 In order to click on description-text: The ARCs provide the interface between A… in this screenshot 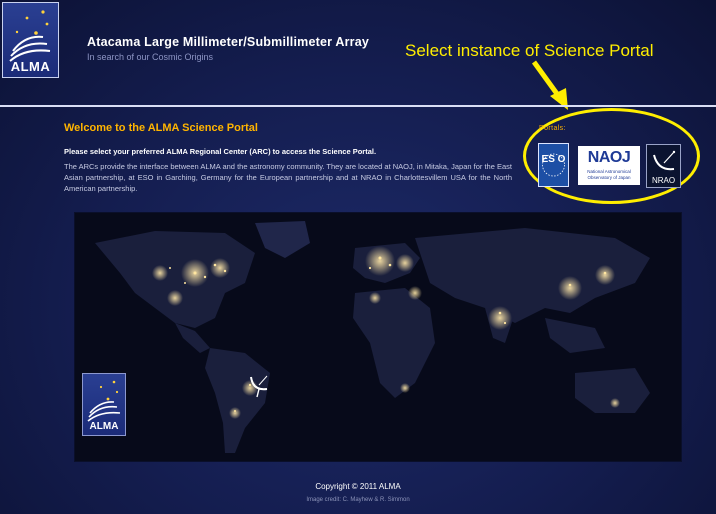, I will do `click(288, 177)`.